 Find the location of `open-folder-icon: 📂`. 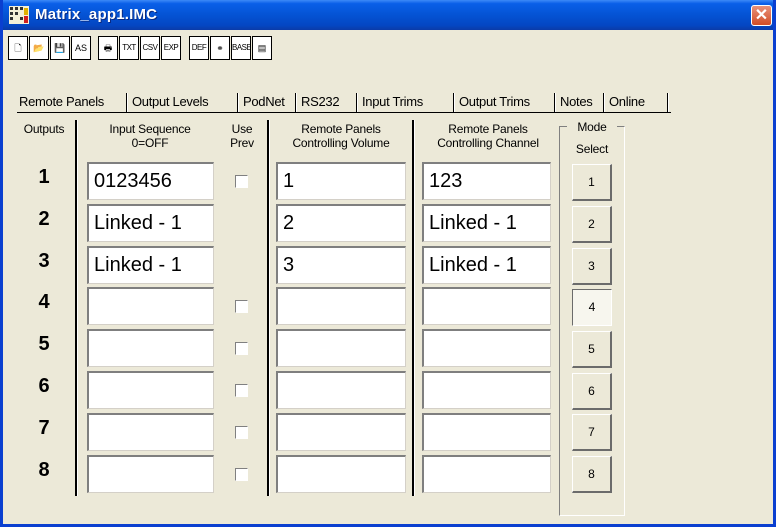

open-folder-icon: 📂 is located at coordinates (39, 48).